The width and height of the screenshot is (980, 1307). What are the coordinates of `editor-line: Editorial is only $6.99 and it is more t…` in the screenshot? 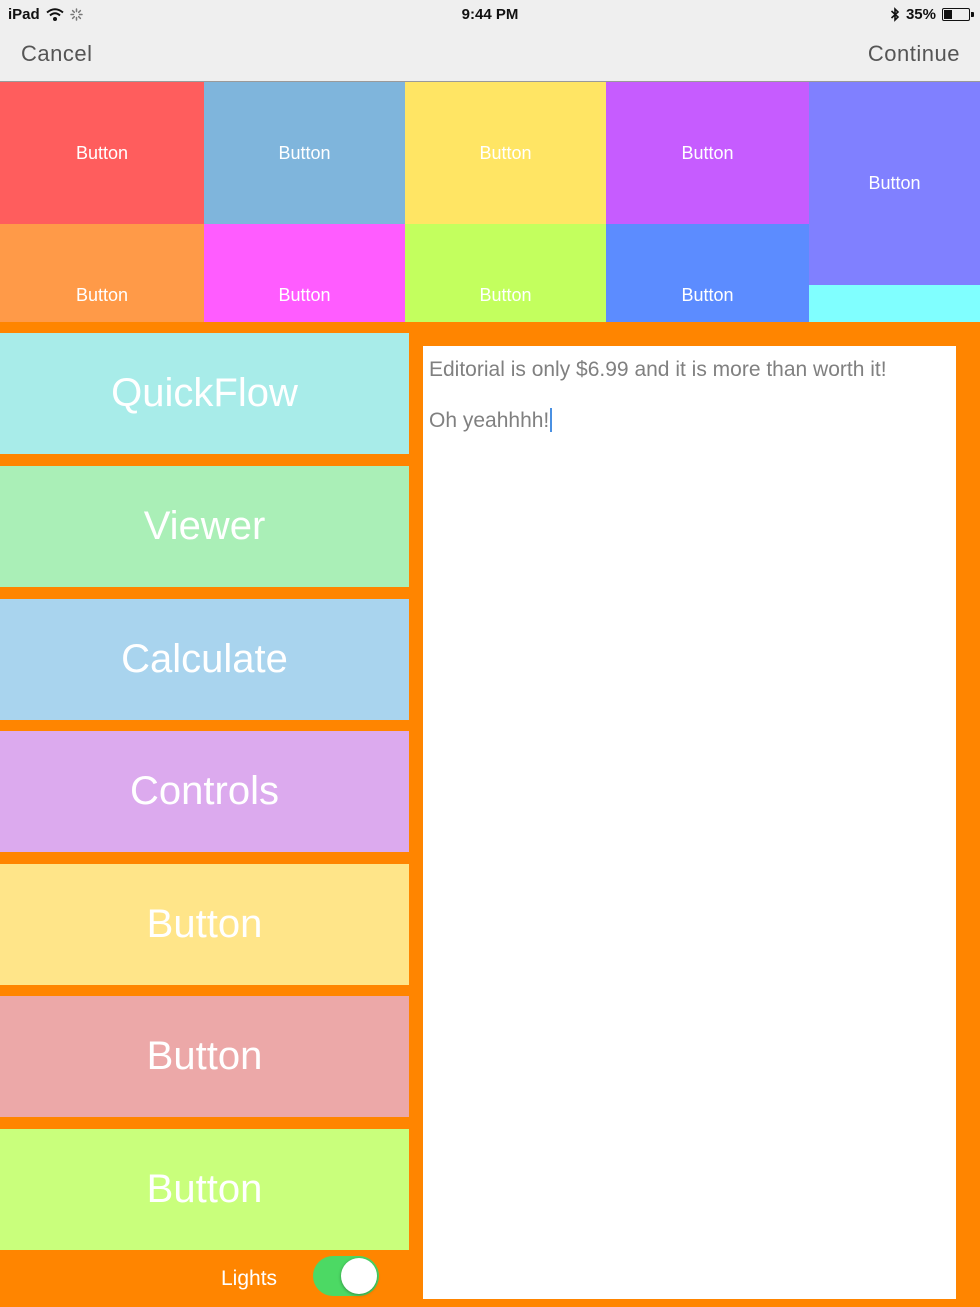 It's located at (658, 369).